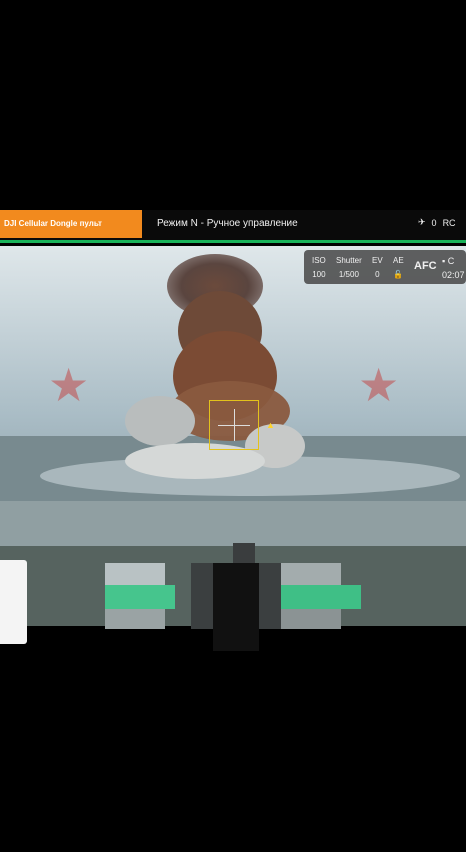  I want to click on ev-block: EV 0, so click(377, 268).